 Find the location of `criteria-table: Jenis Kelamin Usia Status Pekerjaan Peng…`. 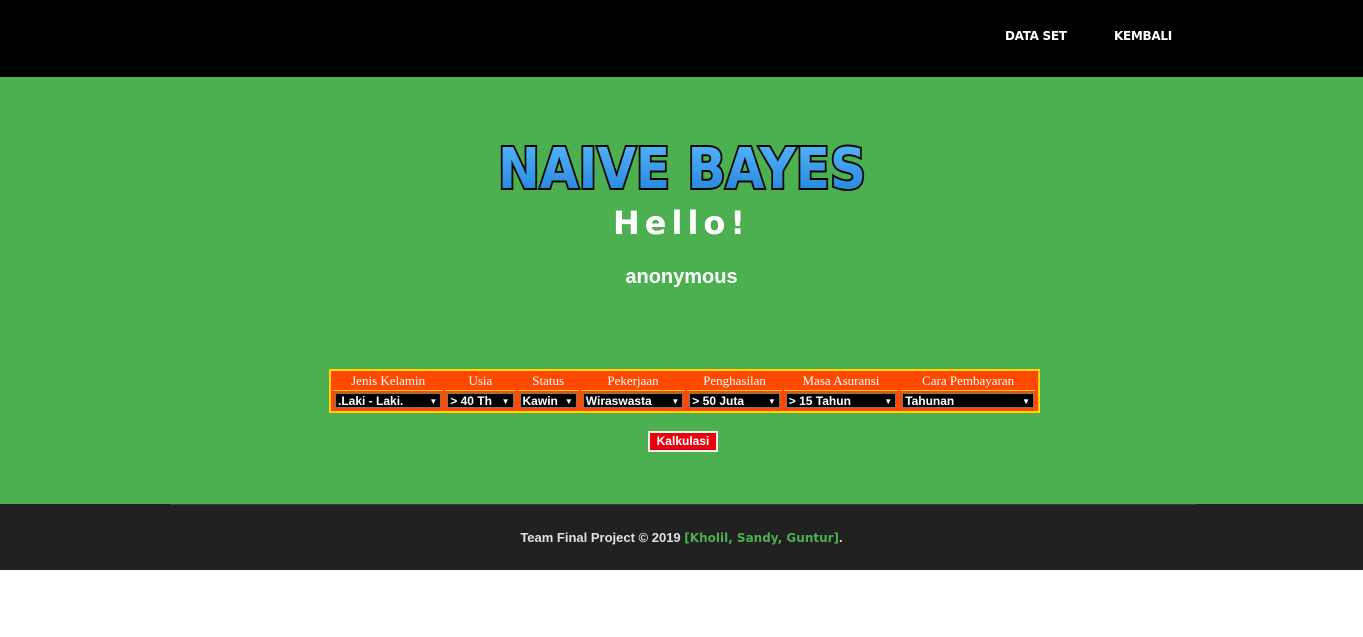

criteria-table: Jenis Kelamin Usia Status Pekerjaan Peng… is located at coordinates (684, 391).